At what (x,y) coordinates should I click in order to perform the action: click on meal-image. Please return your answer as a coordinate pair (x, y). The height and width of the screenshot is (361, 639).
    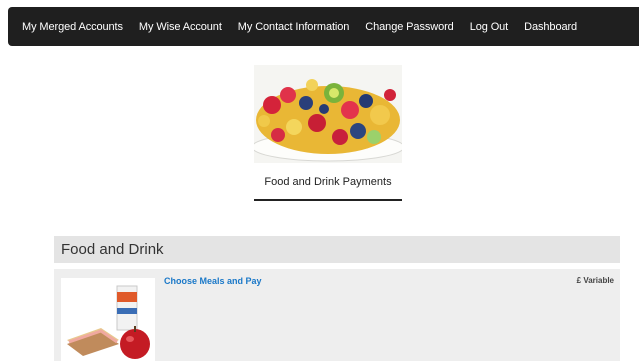
    Looking at the image, I should click on (108, 319).